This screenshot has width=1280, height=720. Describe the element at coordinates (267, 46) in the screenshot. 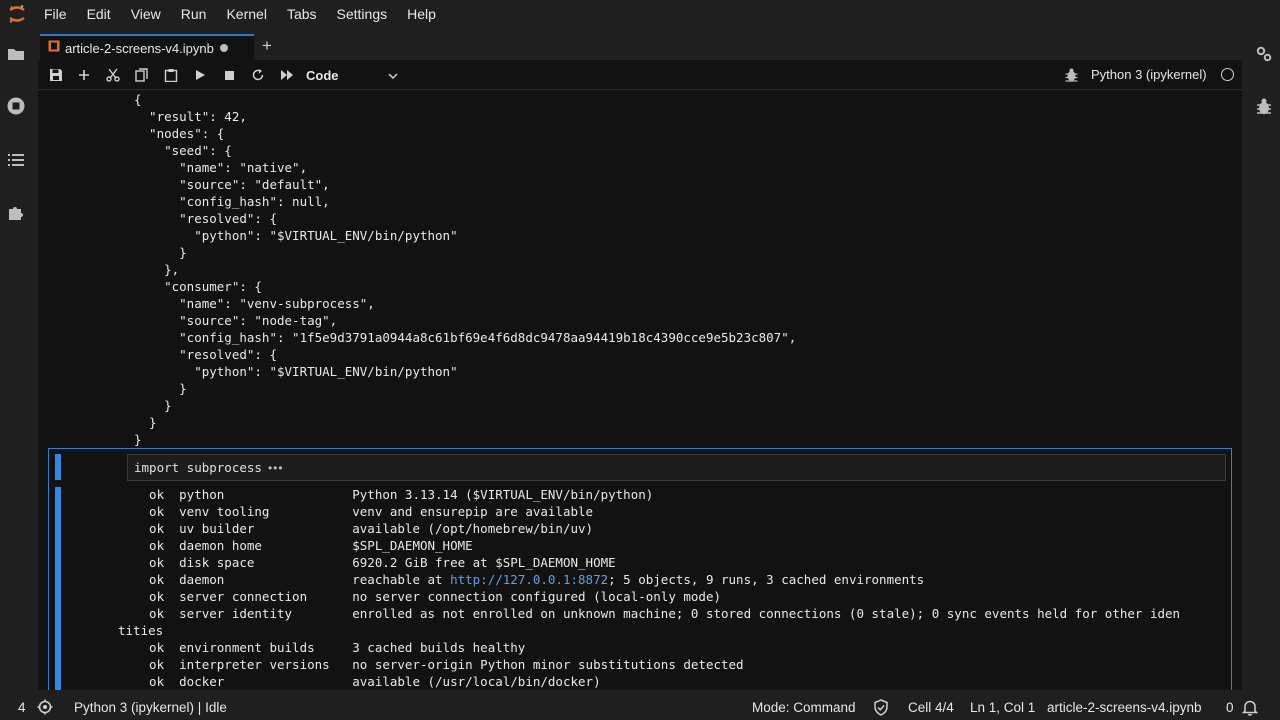

I see `add-tab-button: +` at that location.